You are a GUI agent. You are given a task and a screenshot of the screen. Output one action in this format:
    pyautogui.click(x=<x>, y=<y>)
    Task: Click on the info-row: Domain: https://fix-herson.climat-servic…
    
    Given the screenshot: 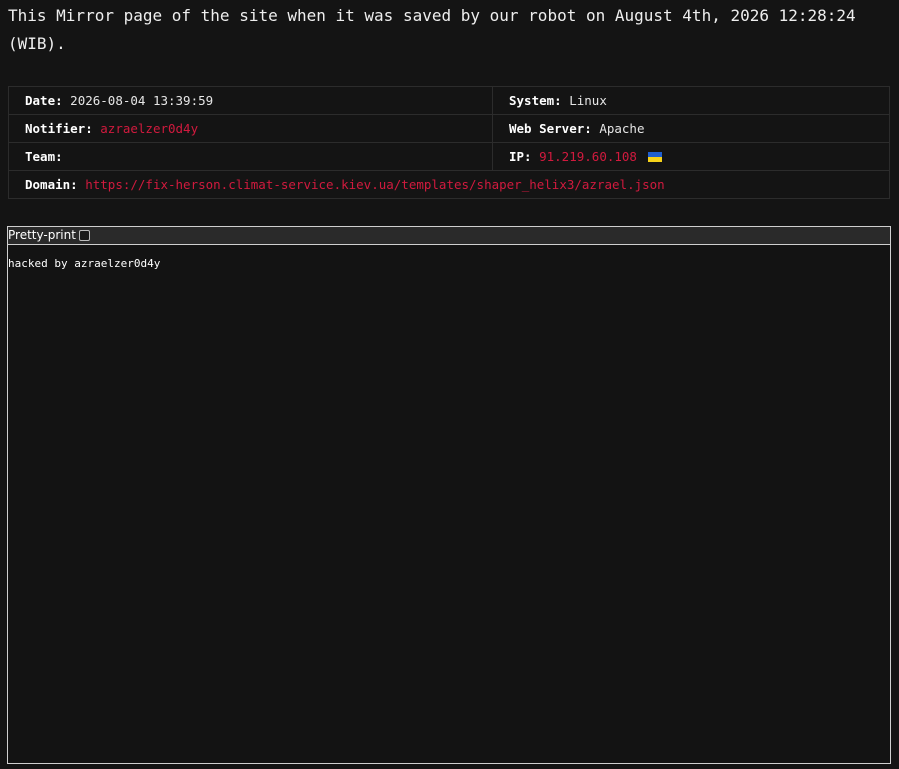 What is the action you would take?
    pyautogui.click(x=449, y=184)
    